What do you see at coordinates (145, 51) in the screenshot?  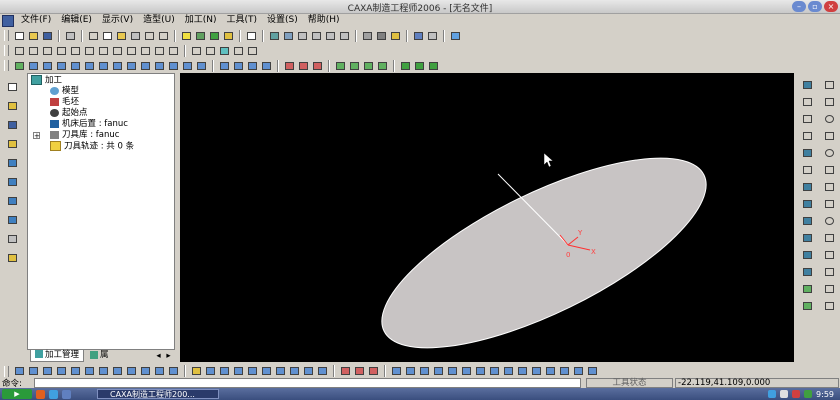 I see `view-refresh-icon` at bounding box center [145, 51].